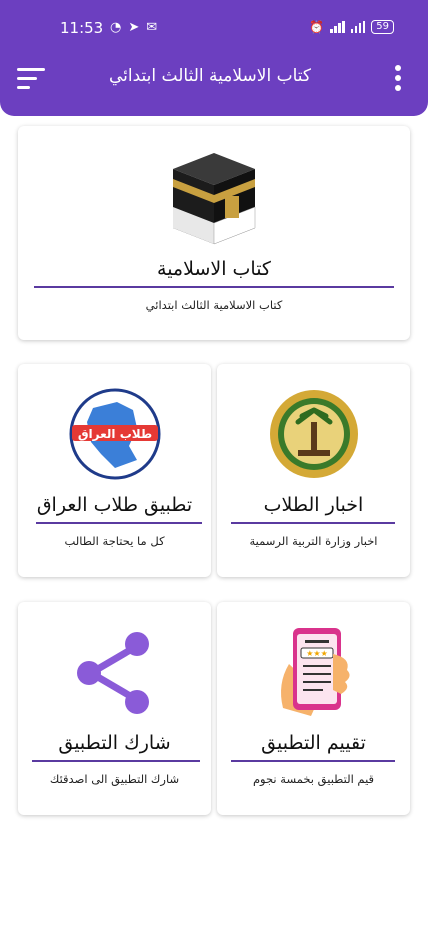 The width and height of the screenshot is (428, 950). What do you see at coordinates (315, 672) in the screenshot?
I see `rate-phone-icon: ★★★` at bounding box center [315, 672].